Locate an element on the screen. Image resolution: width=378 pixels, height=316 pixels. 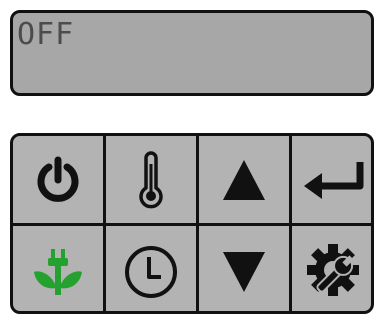
eco-button is located at coordinates (58, 268).